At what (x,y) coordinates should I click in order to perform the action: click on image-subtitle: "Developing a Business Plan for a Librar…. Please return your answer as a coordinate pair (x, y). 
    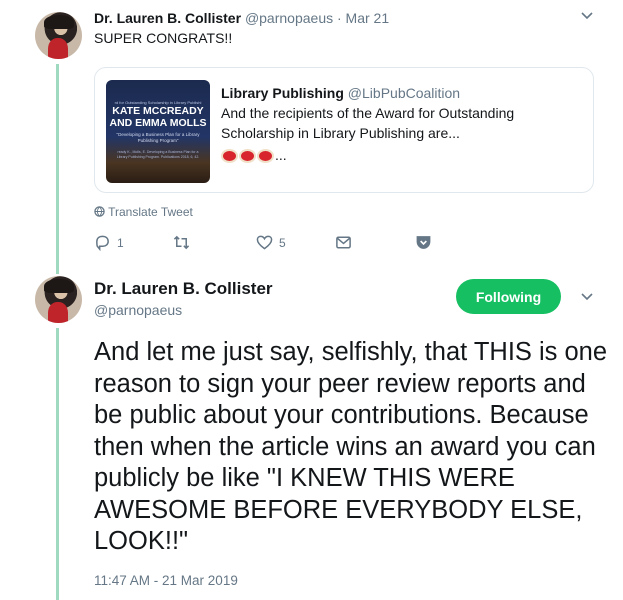
    Looking at the image, I should click on (158, 137).